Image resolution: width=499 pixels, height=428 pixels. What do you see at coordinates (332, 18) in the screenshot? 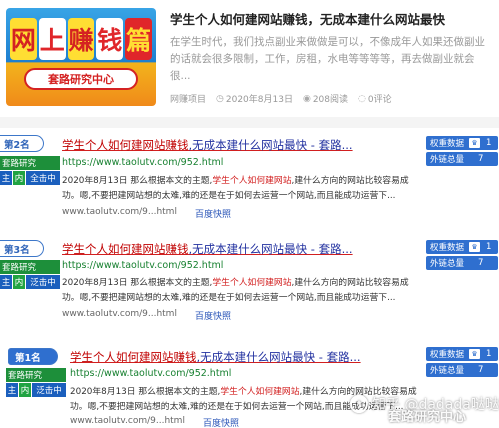
I see `article-title: 学生个人如何建网站赚钱，无成本建什么网站最快` at bounding box center [332, 18].